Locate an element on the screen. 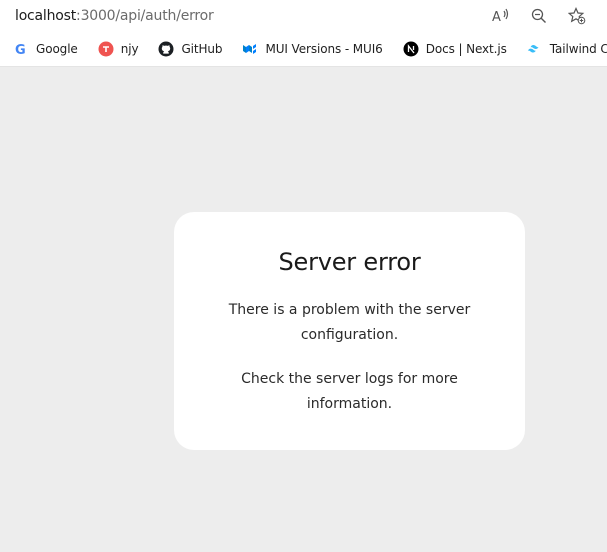 The image size is (607, 552). google-icon: G is located at coordinates (21, 49).